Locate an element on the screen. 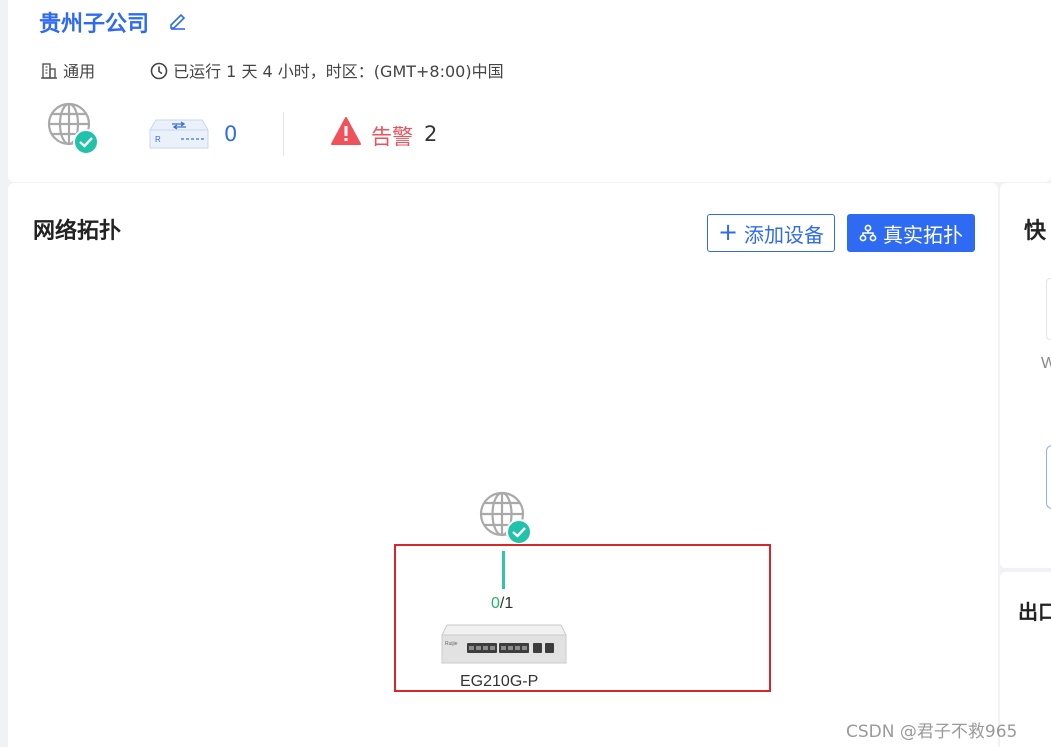  quick-tile is located at coordinates (1048, 309).